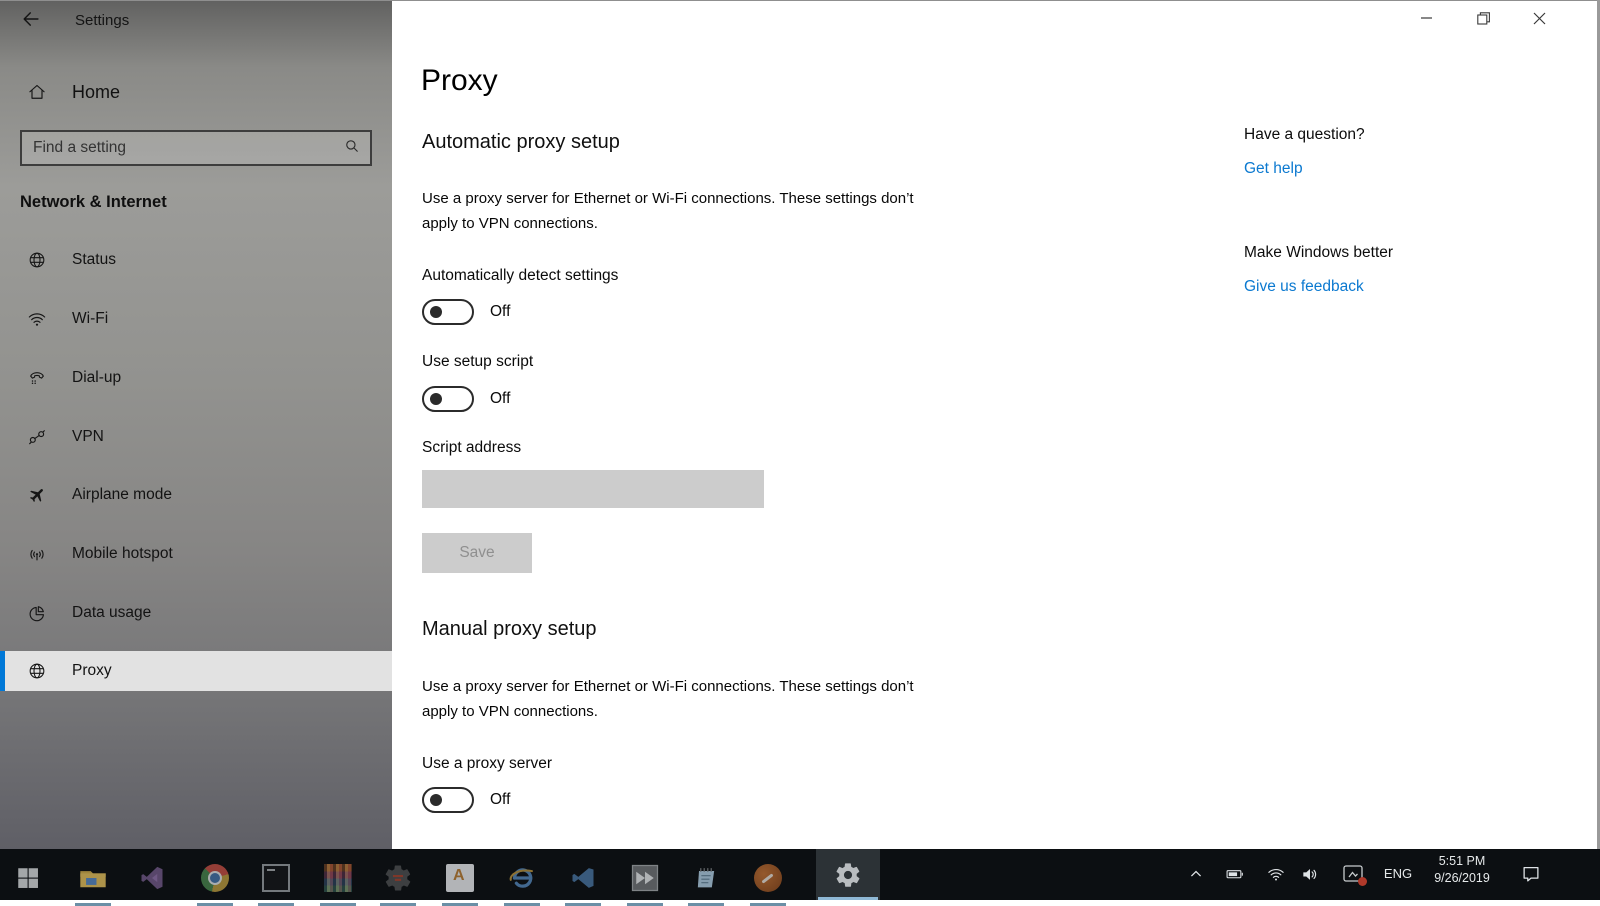  Describe the element at coordinates (93, 202) in the screenshot. I see `sidebar-section-heading: Network & Internet` at that location.